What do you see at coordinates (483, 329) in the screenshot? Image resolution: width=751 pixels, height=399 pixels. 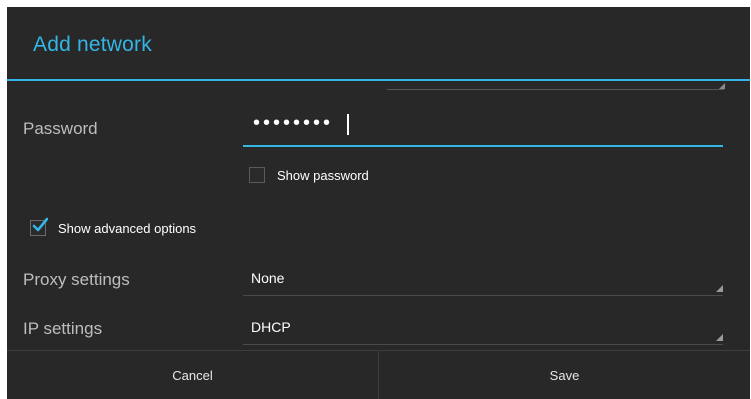 I see `ip-settings-spinner: DHCP` at bounding box center [483, 329].